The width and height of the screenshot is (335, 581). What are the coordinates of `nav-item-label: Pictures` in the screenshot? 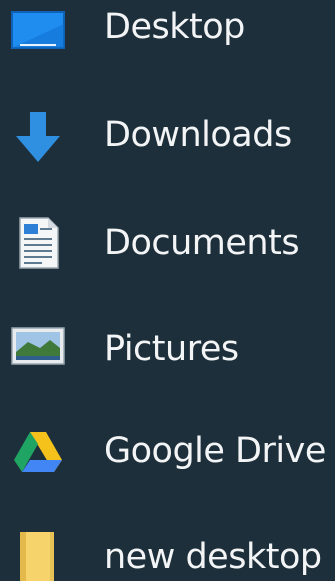 It's located at (171, 349).